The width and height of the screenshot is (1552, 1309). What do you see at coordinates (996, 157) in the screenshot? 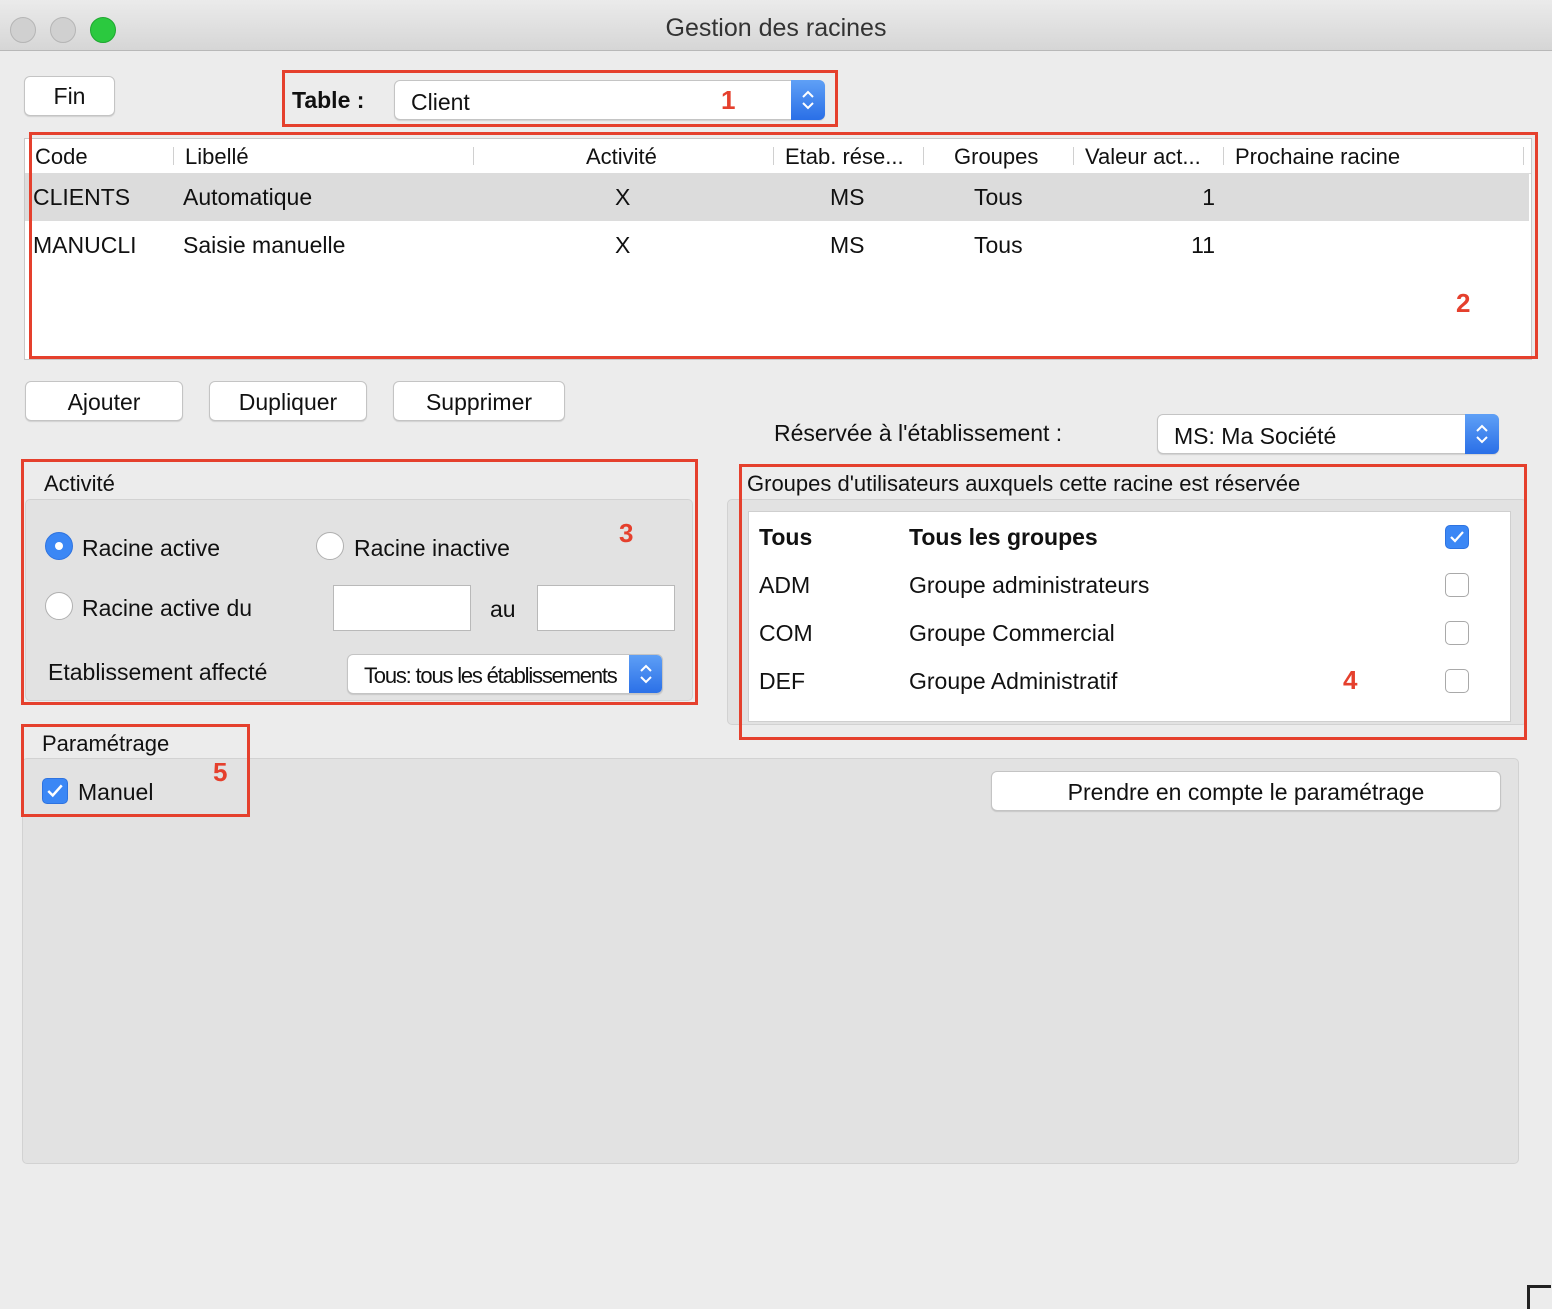
I see `column-header-groupes: Groupes` at bounding box center [996, 157].